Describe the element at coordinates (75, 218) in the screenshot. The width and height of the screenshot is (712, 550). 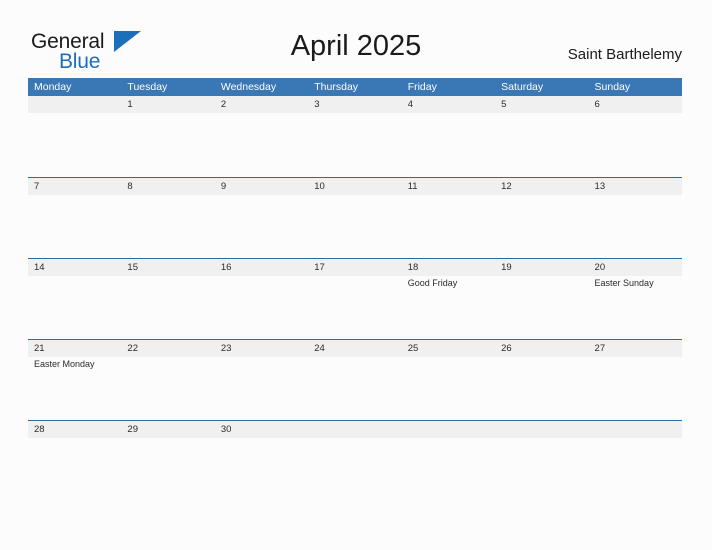
I see `day-cell: 7` at that location.